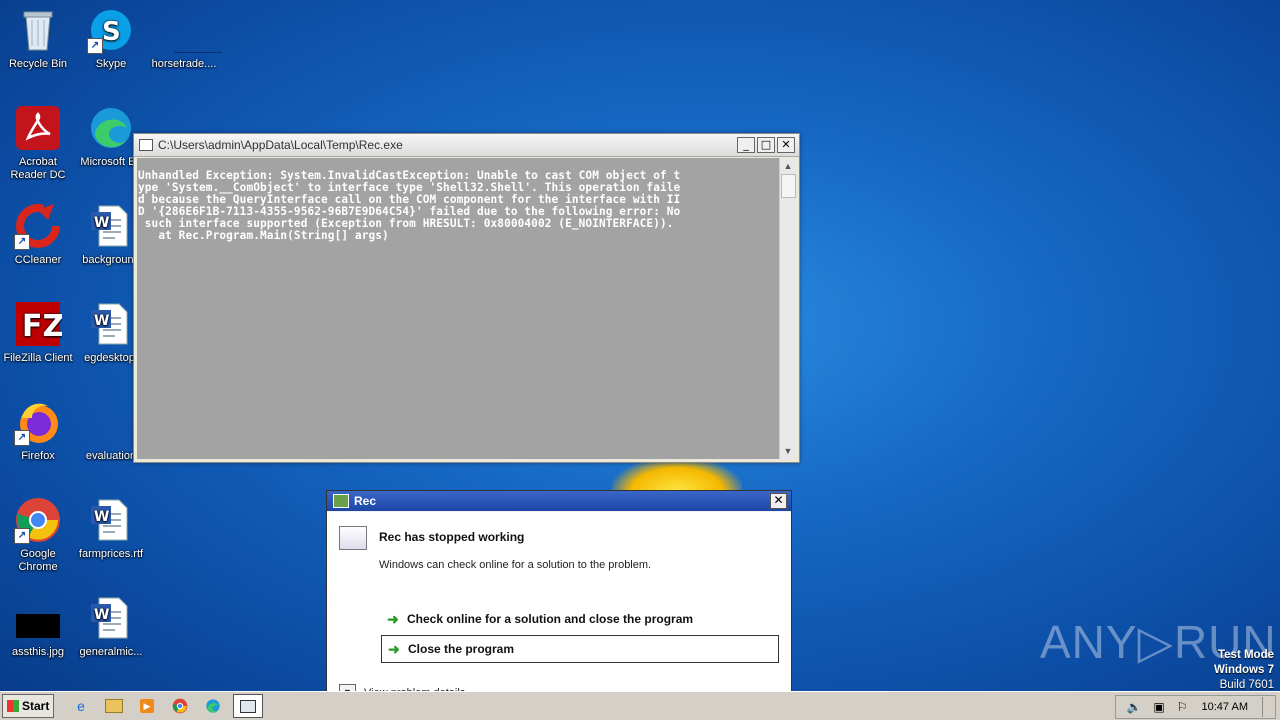 The width and height of the screenshot is (1280, 720). I want to click on svg-text: S, so click(111, 32).